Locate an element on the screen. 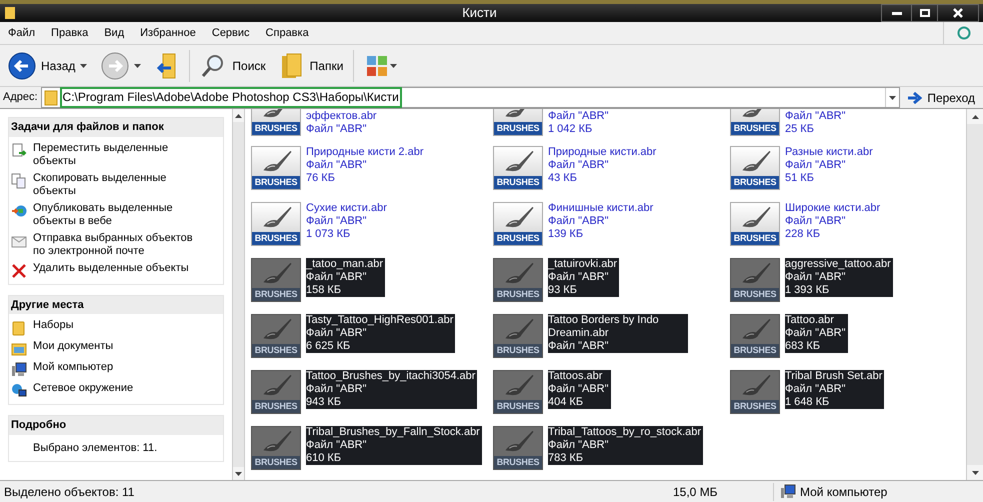 Image resolution: width=983 pixels, height=502 pixels. file-name: Финишные кисти.abr is located at coordinates (601, 208).